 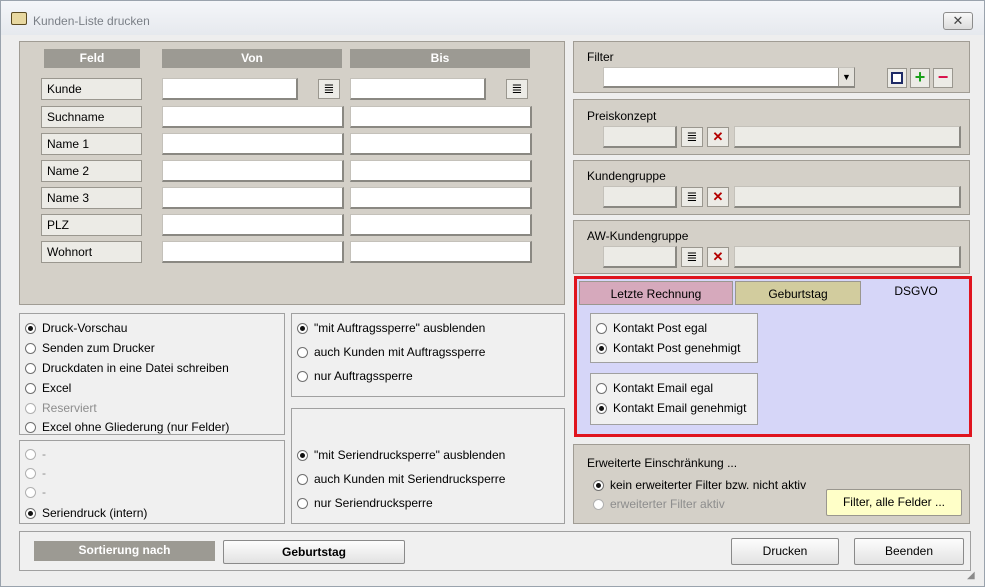 I want to click on aw-kundengruppe-input, so click(x=640, y=257).